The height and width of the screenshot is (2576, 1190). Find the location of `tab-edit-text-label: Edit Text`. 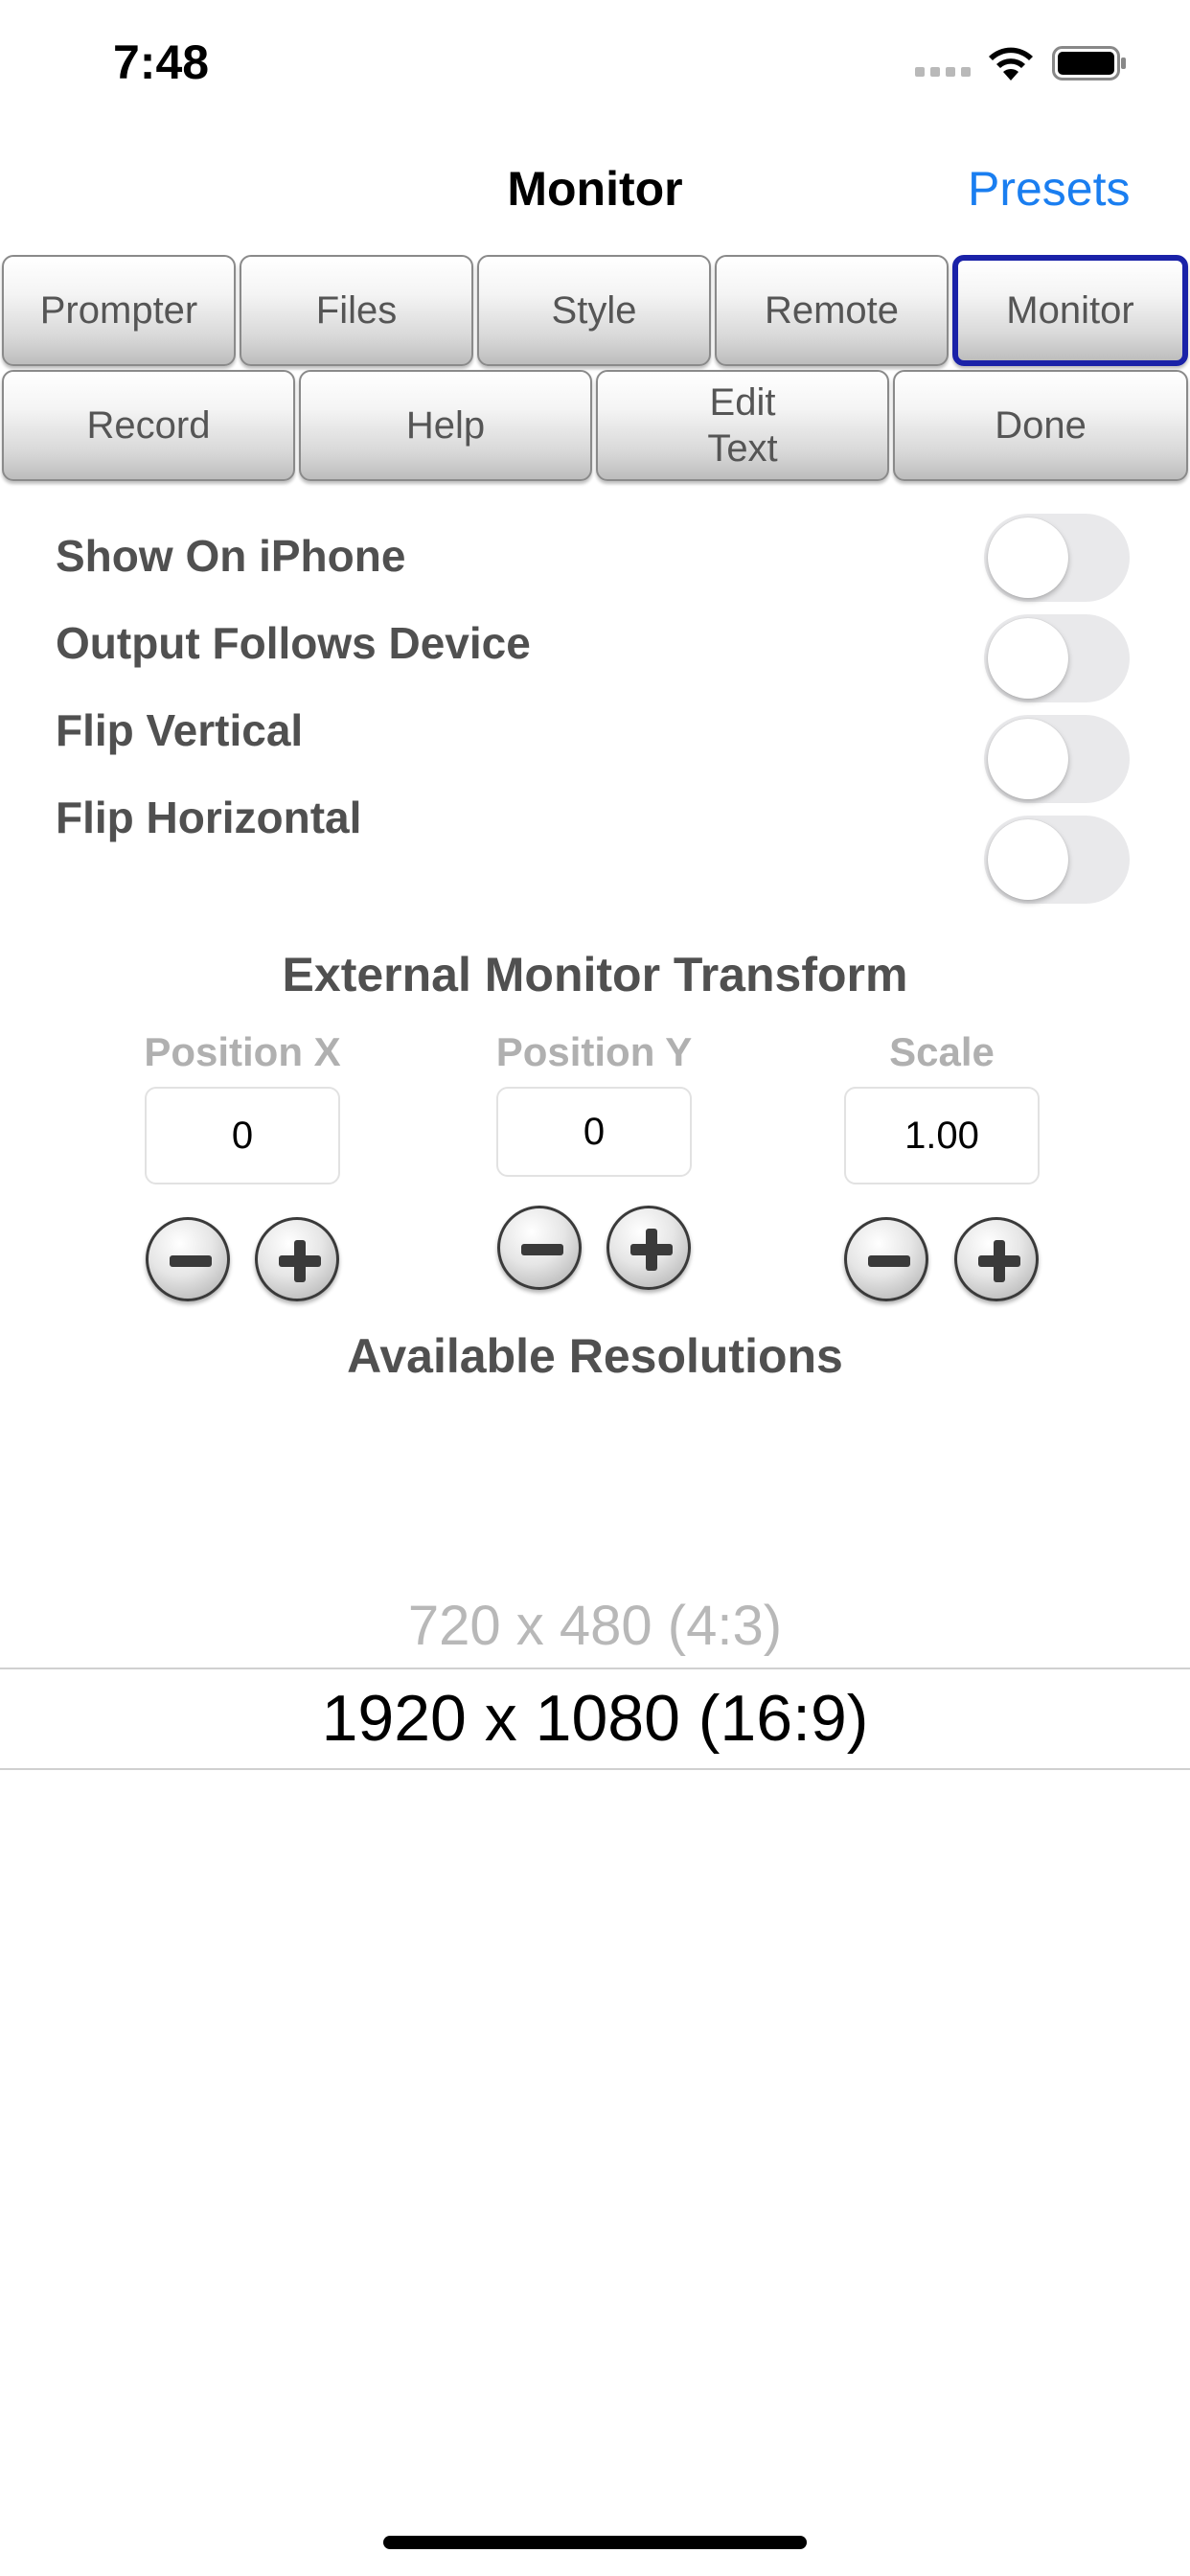

tab-edit-text-label: Edit Text is located at coordinates (743, 425).